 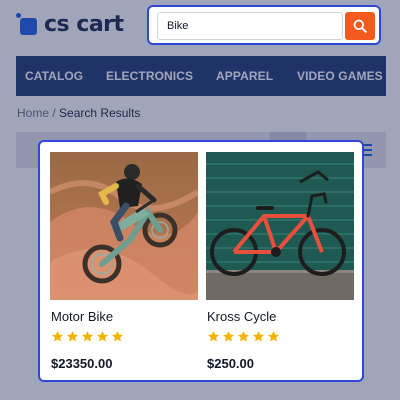 I want to click on search-highlight, so click(x=264, y=25).